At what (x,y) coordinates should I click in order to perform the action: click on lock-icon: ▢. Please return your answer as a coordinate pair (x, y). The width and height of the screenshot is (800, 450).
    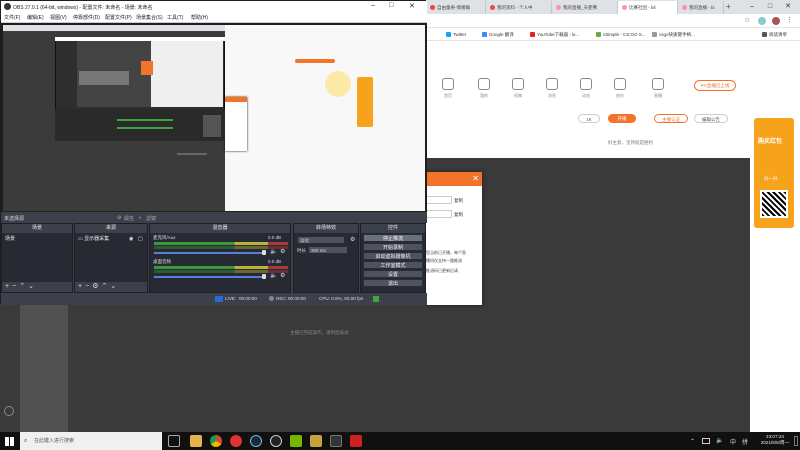
    Looking at the image, I should click on (140, 239).